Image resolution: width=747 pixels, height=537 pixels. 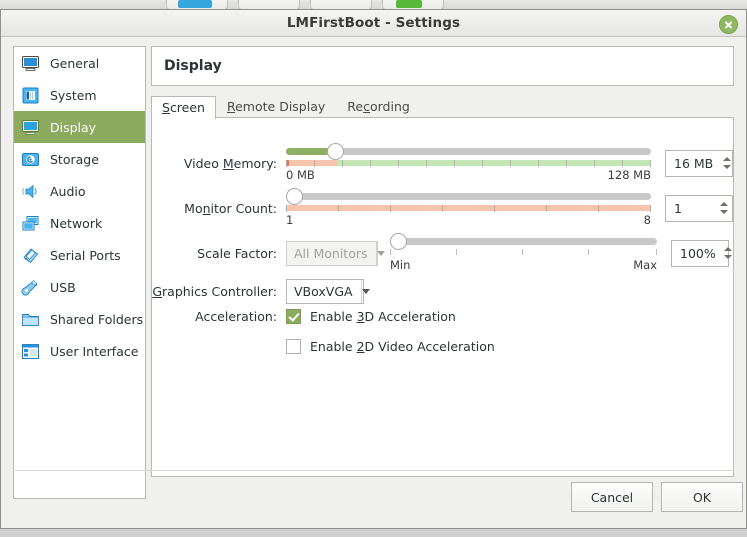 I want to click on monitor-count-spinbox: 1, so click(x=699, y=208).